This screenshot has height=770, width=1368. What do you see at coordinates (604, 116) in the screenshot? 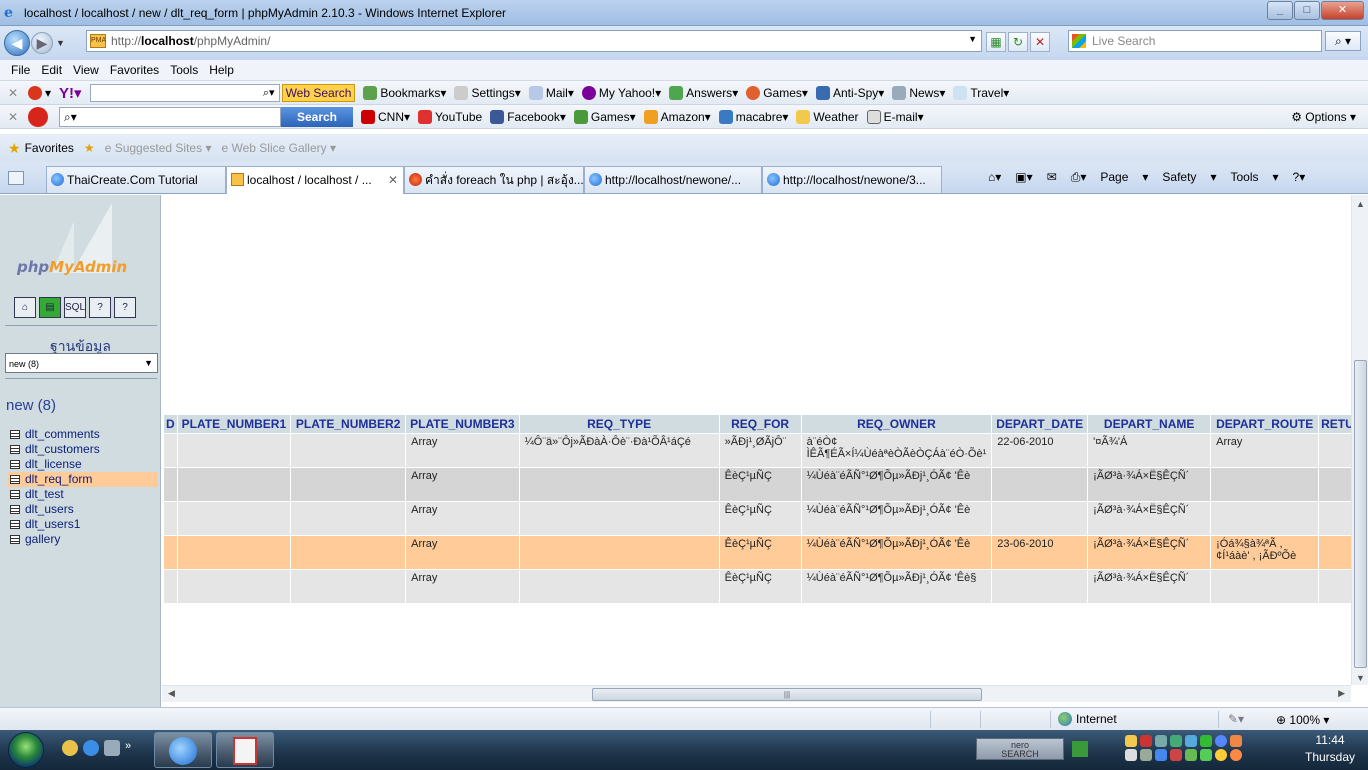
I see `toolbar-item-games-ask: Games ▾` at bounding box center [604, 116].